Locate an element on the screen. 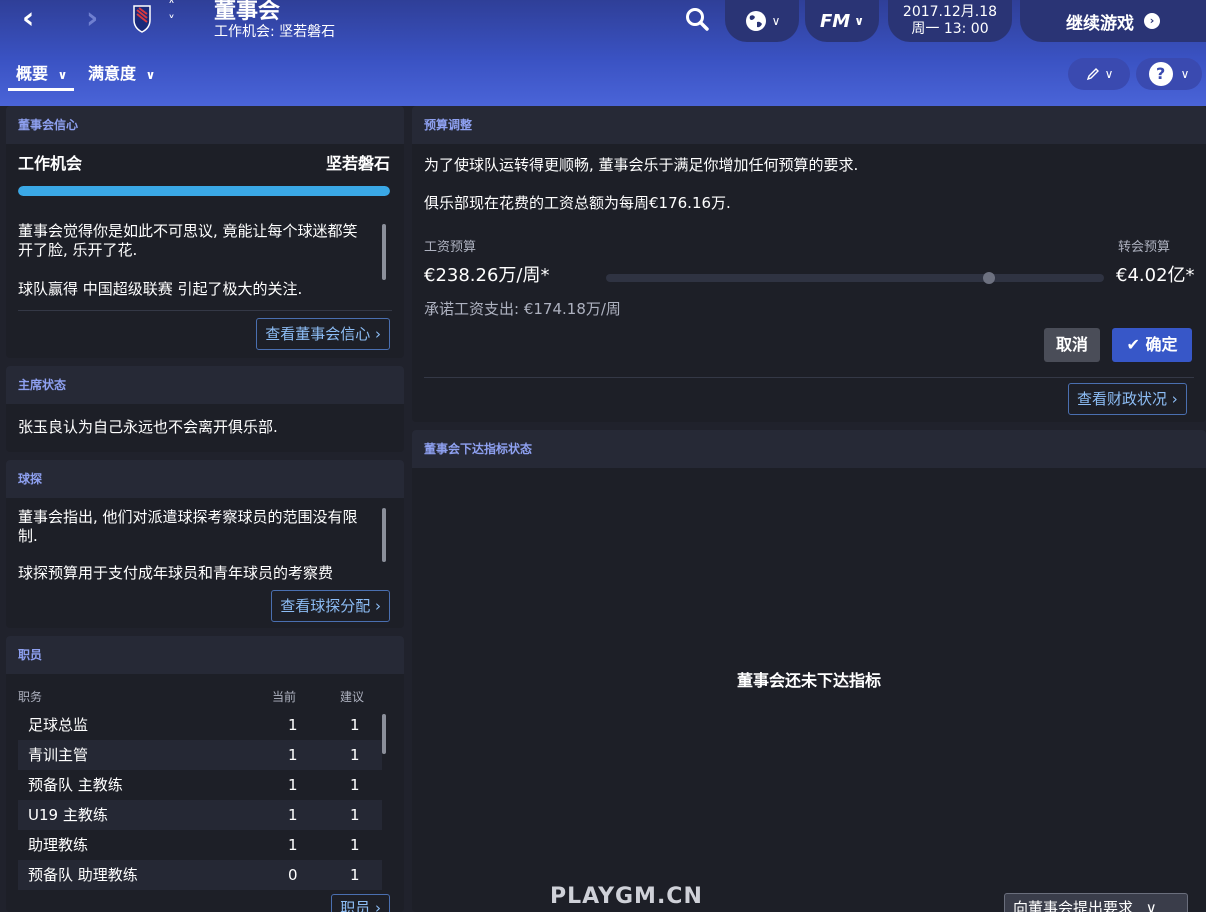  view-board-confidence-button: 查看董事会信心 › is located at coordinates (323, 334).